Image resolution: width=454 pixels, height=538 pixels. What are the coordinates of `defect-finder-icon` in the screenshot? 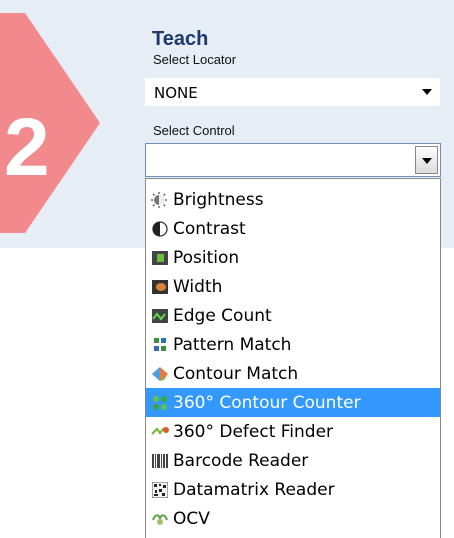 It's located at (160, 432).